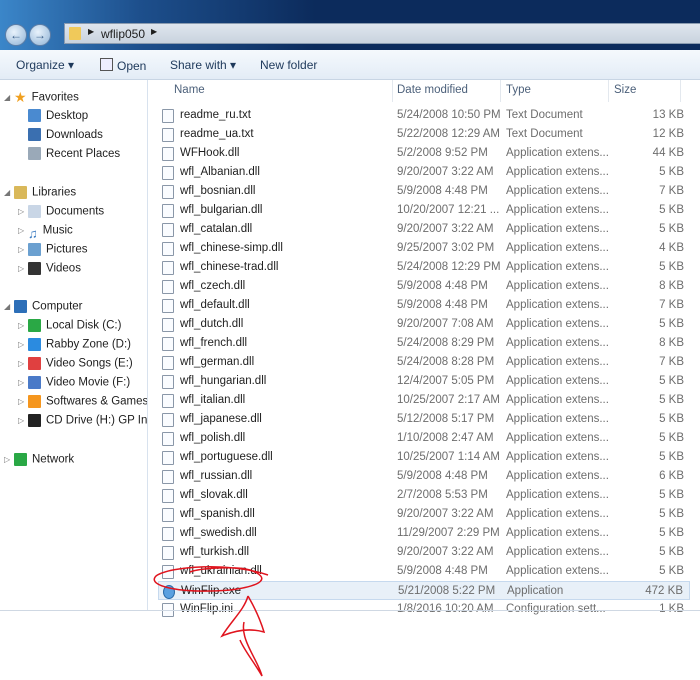 The height and width of the screenshot is (680, 700). I want to click on annotation-arrow, so click(243, 636).